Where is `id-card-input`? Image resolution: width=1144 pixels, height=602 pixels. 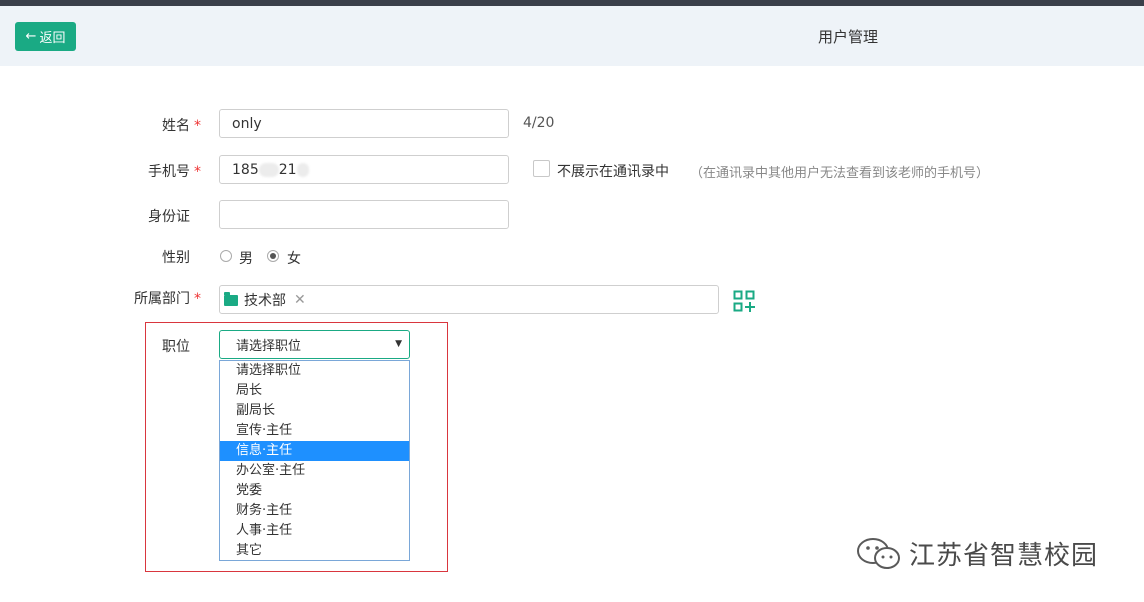 id-card-input is located at coordinates (364, 214).